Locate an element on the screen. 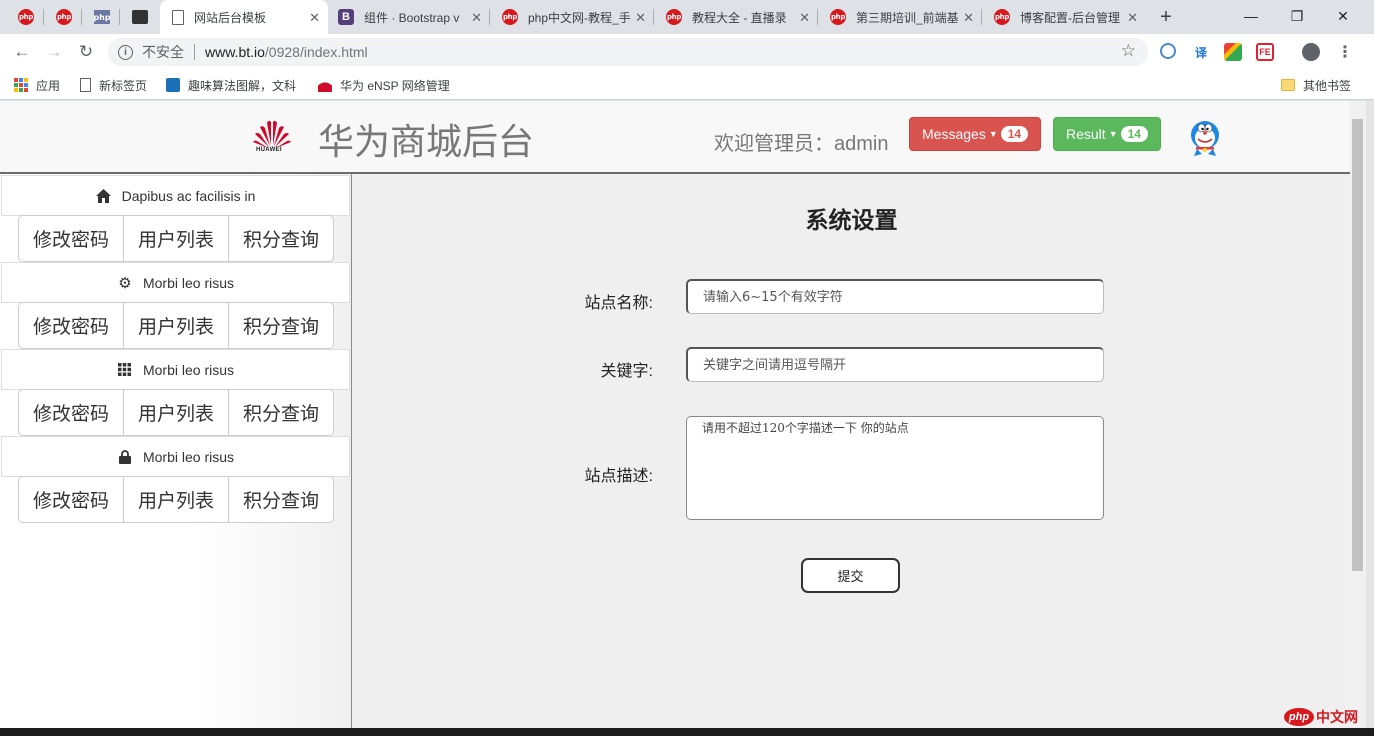  avatar is located at coordinates (1205, 138).